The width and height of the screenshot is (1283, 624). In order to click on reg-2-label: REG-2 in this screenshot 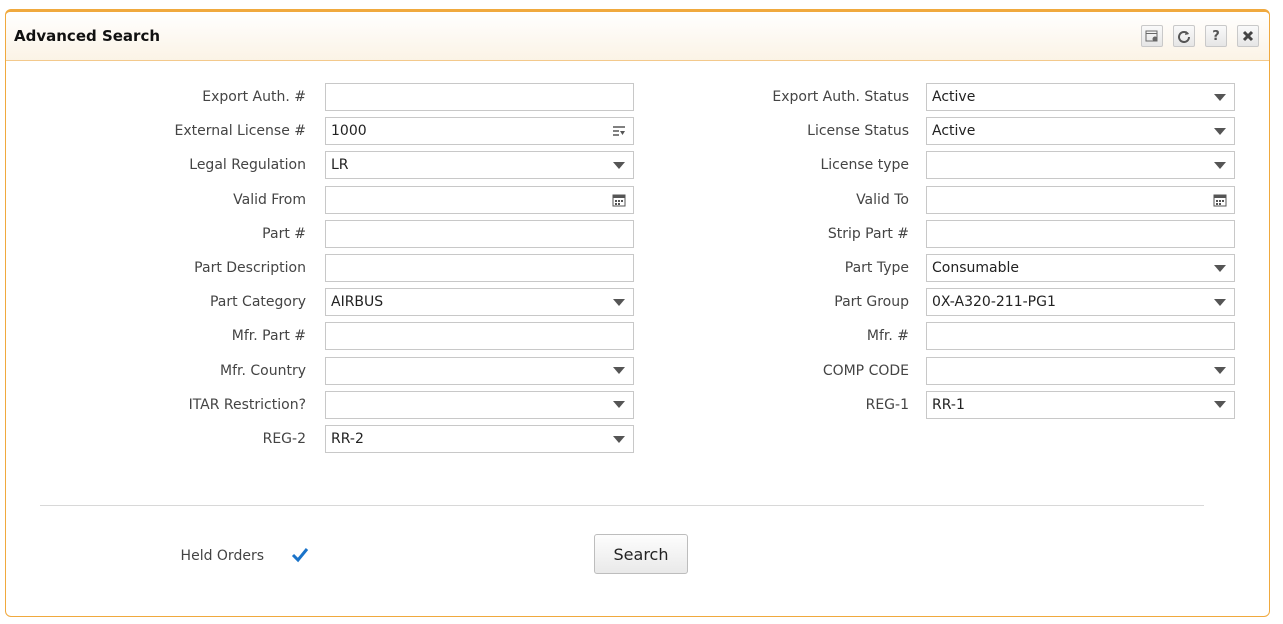, I will do `click(284, 439)`.